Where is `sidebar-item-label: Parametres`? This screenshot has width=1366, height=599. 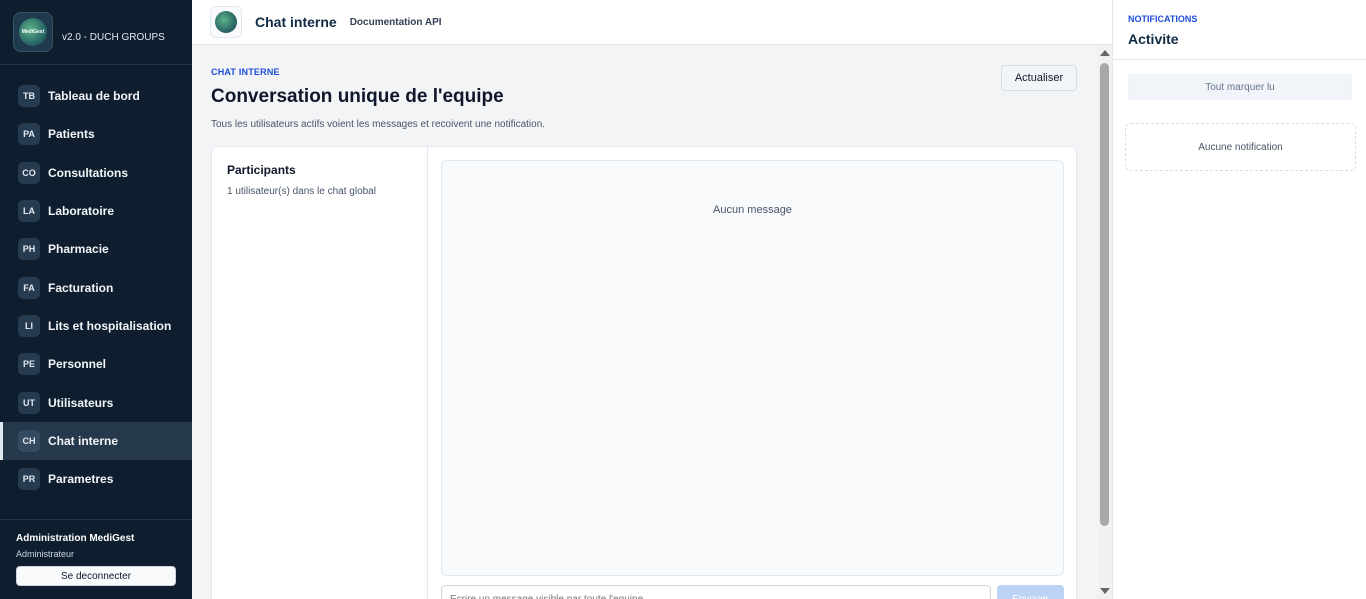
sidebar-item-label: Parametres is located at coordinates (81, 479).